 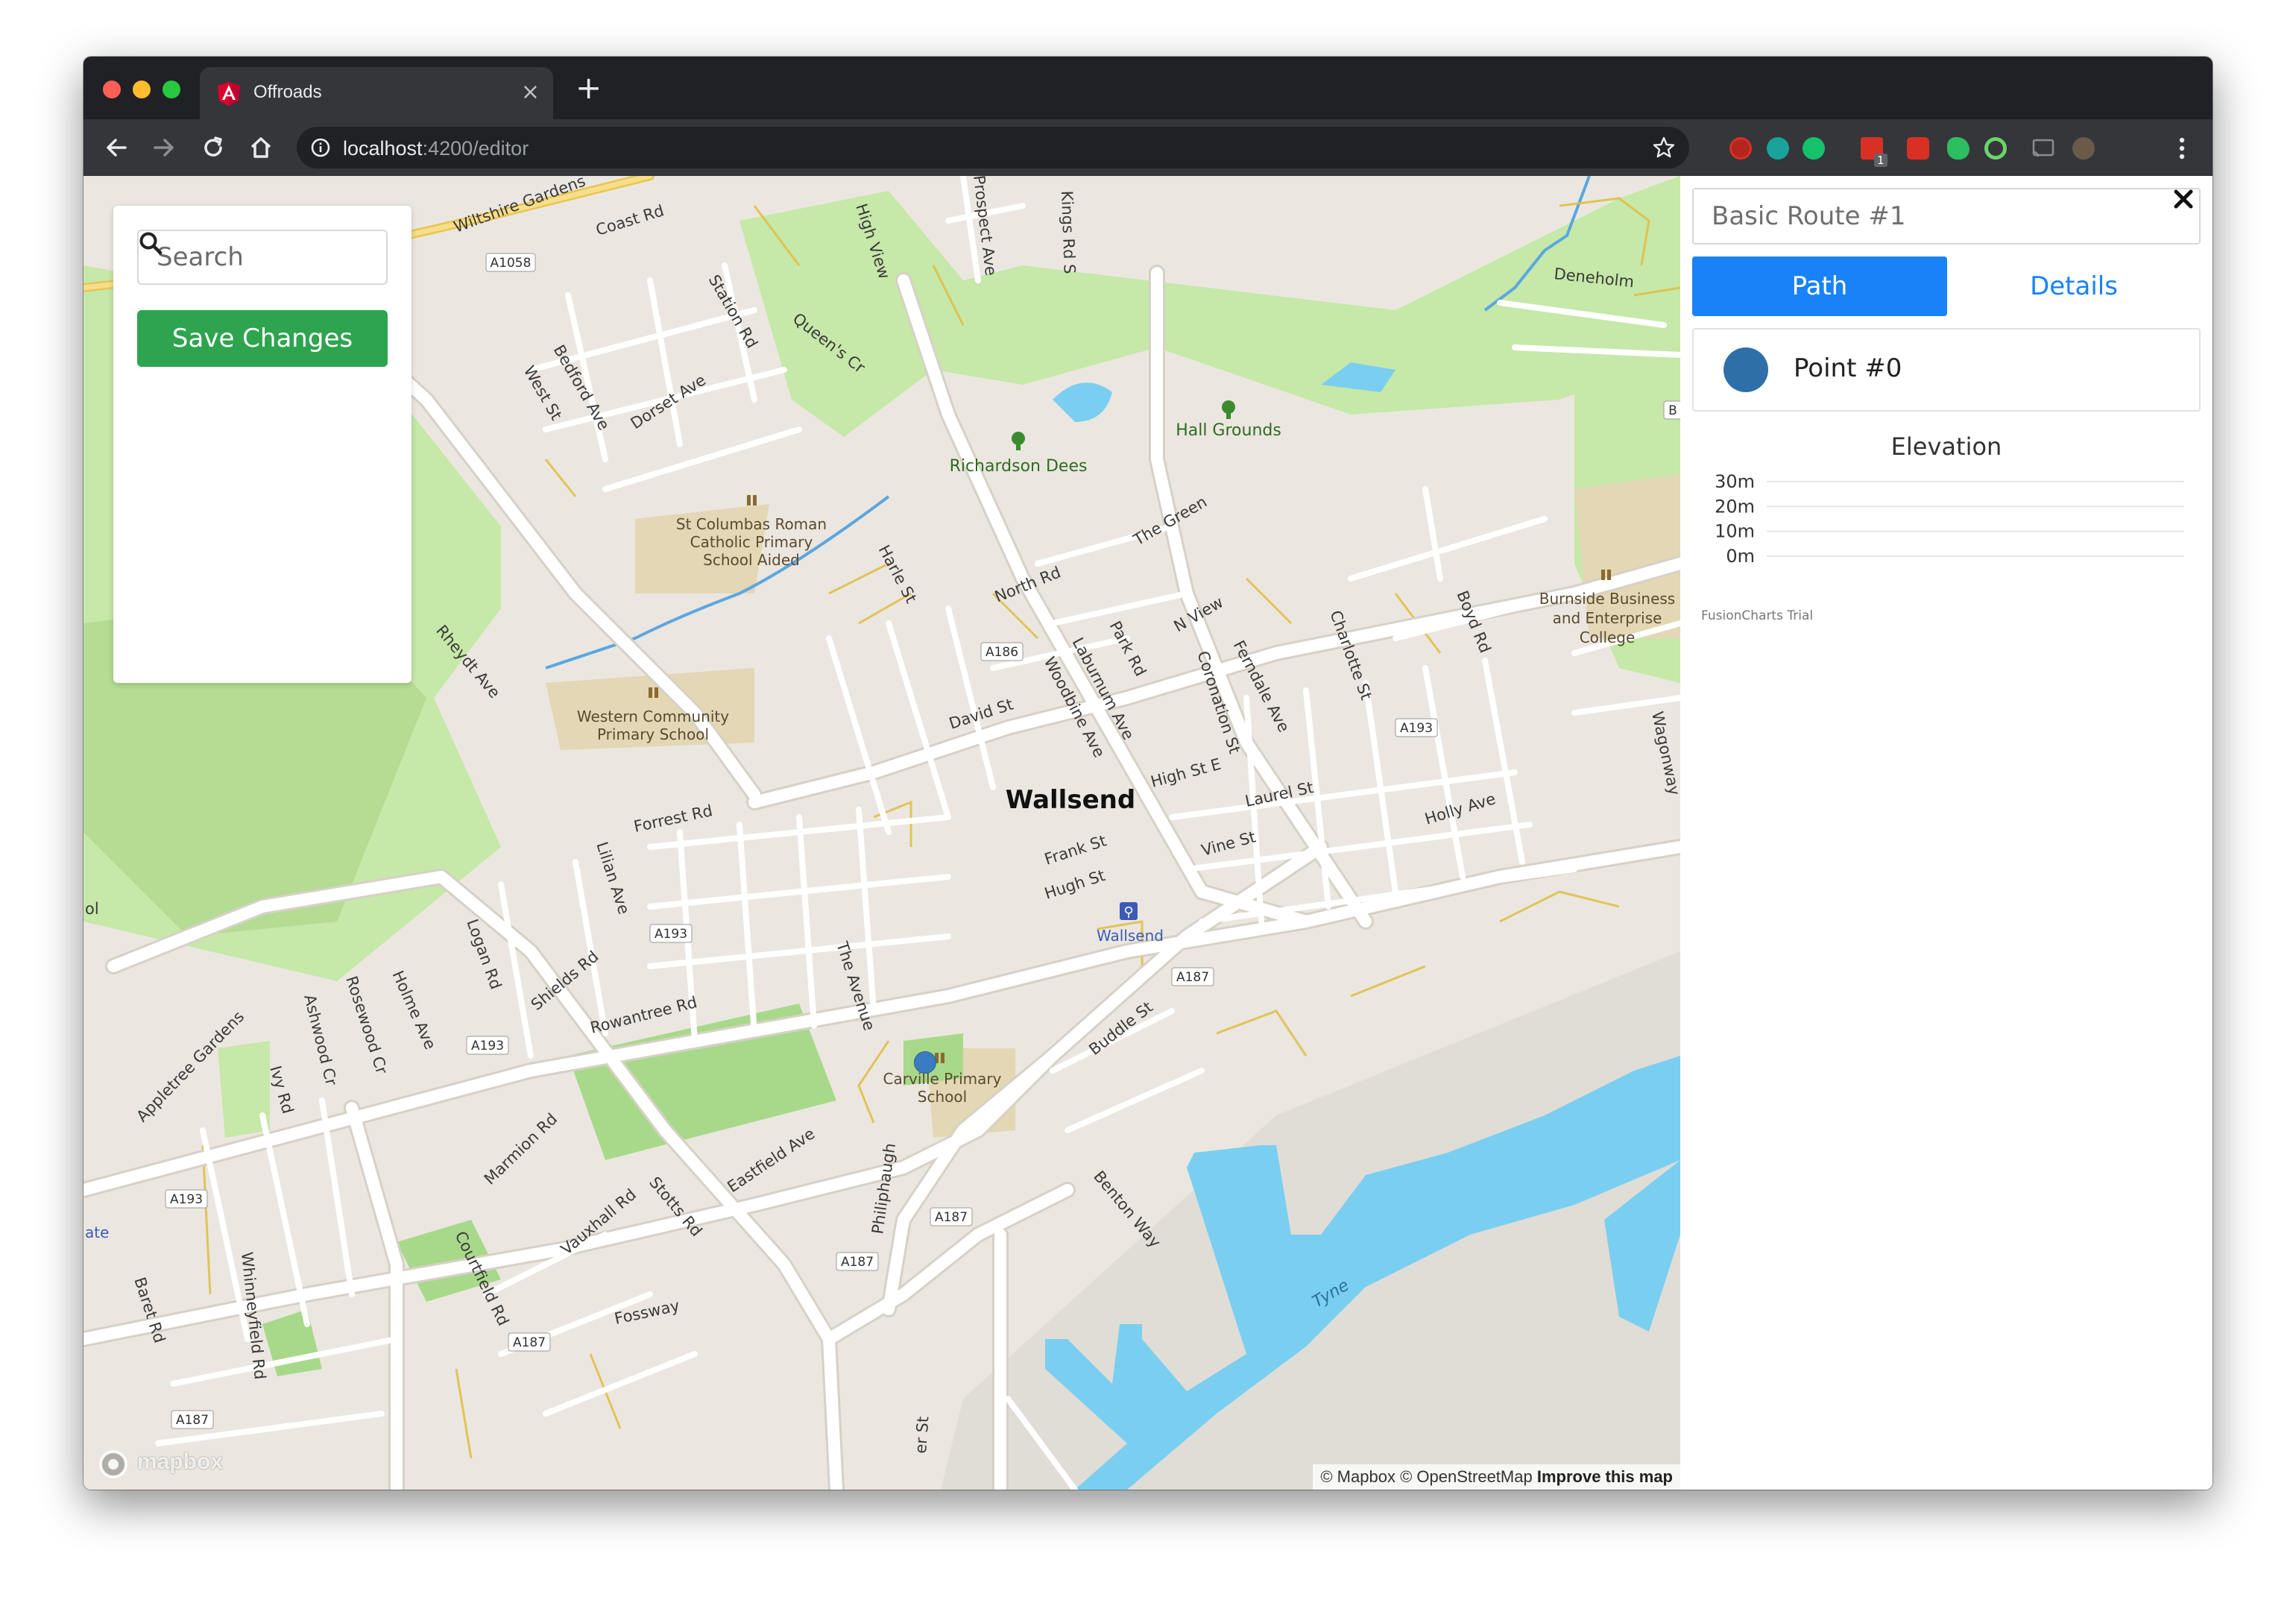 What do you see at coordinates (1996, 148) in the screenshot?
I see `target-extension-icon` at bounding box center [1996, 148].